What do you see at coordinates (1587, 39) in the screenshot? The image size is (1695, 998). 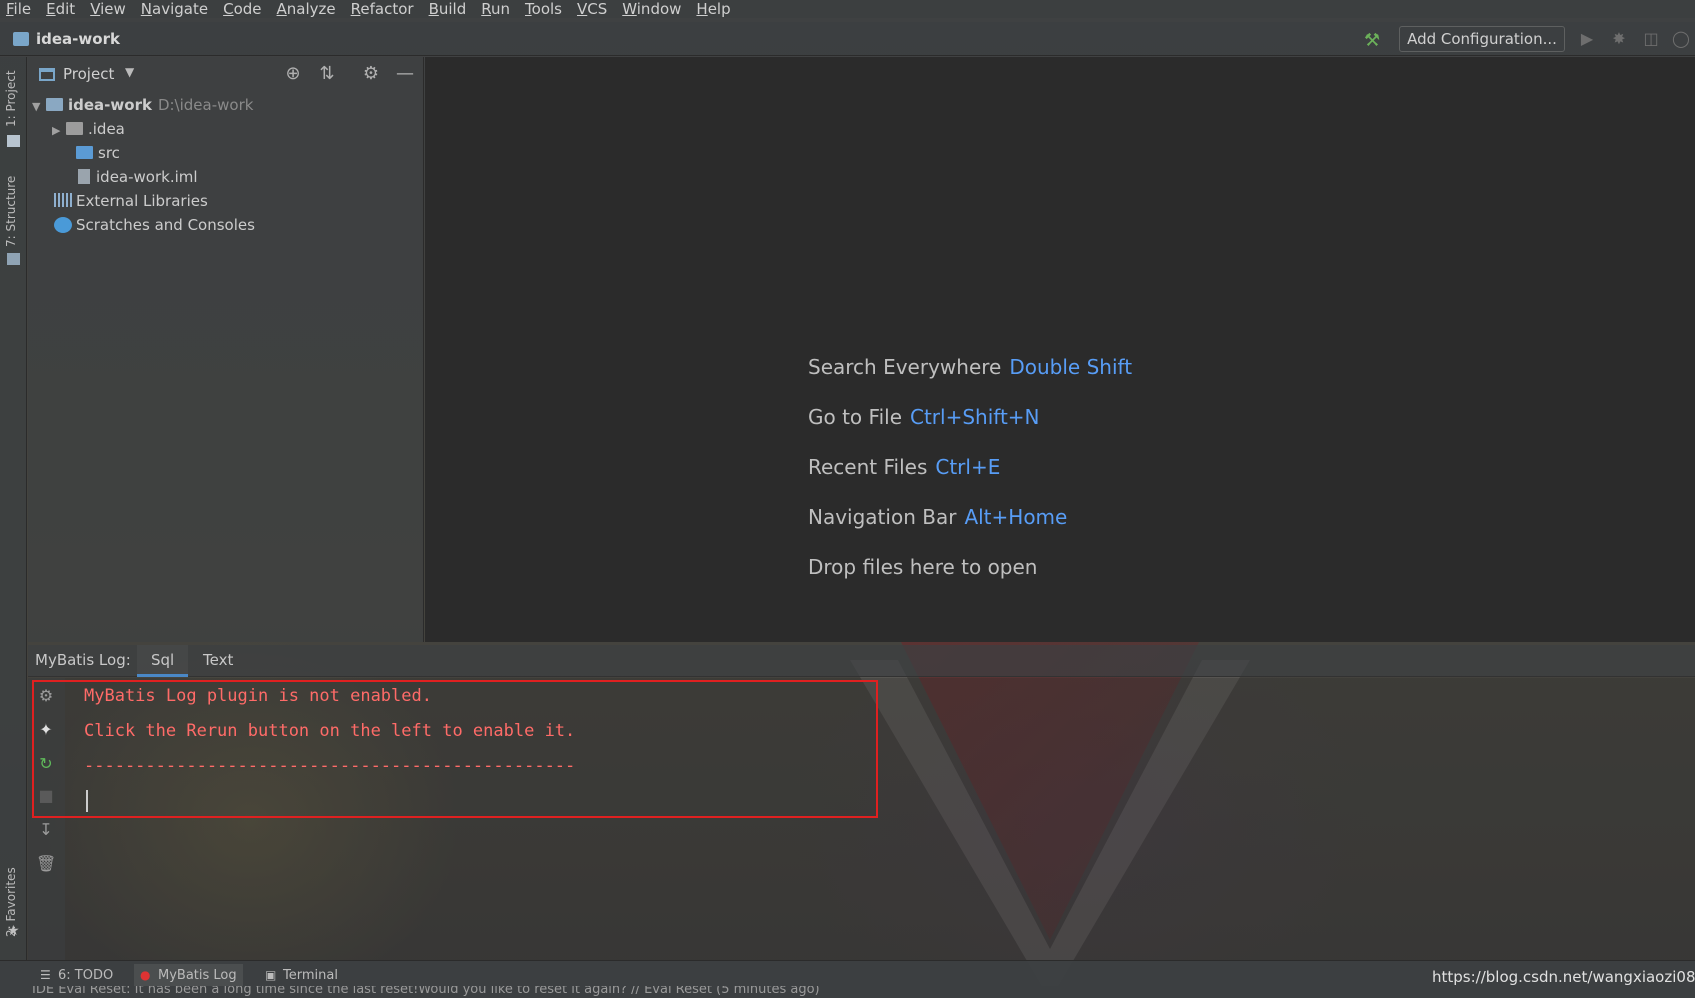 I see `run-icon: ▶` at bounding box center [1587, 39].